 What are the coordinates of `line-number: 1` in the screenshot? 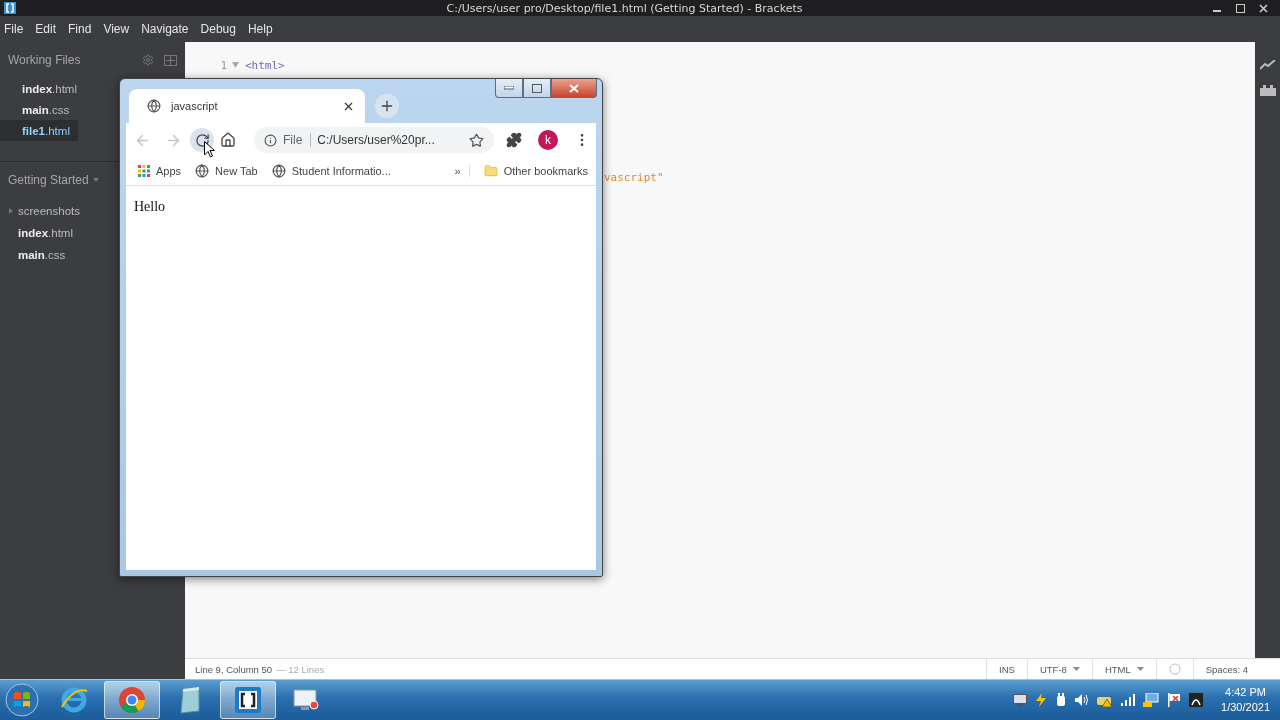 It's located at (223, 65).